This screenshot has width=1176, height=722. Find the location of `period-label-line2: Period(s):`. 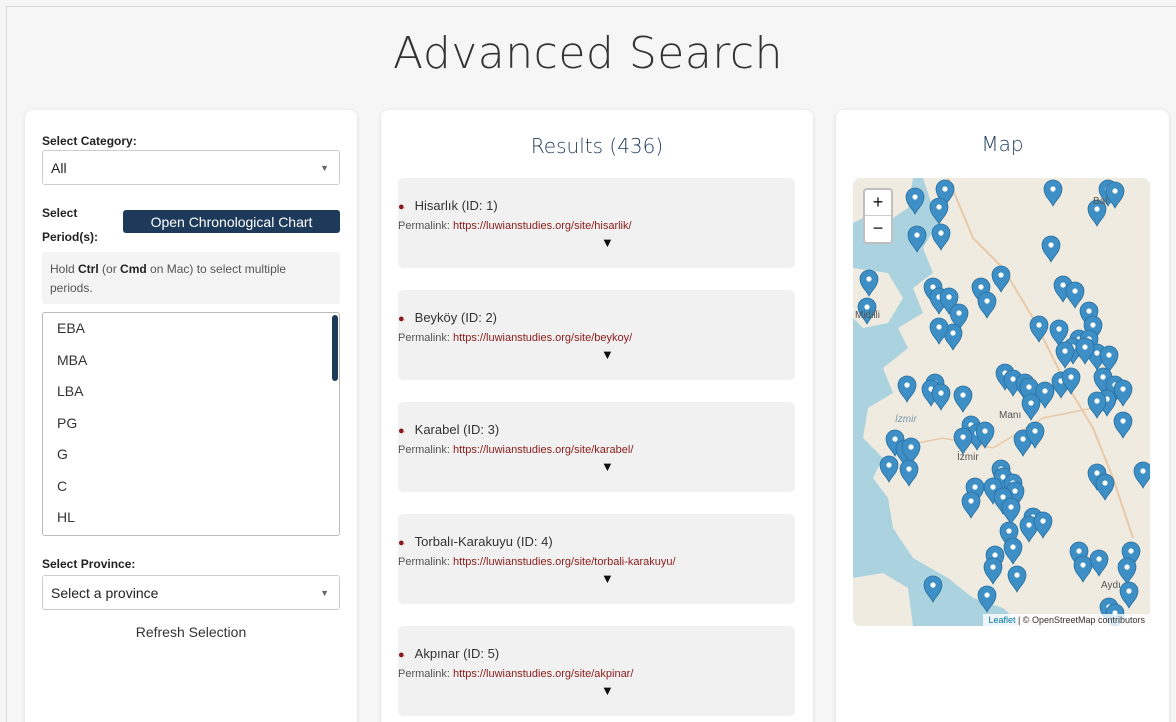

period-label-line2: Period(s): is located at coordinates (70, 237).